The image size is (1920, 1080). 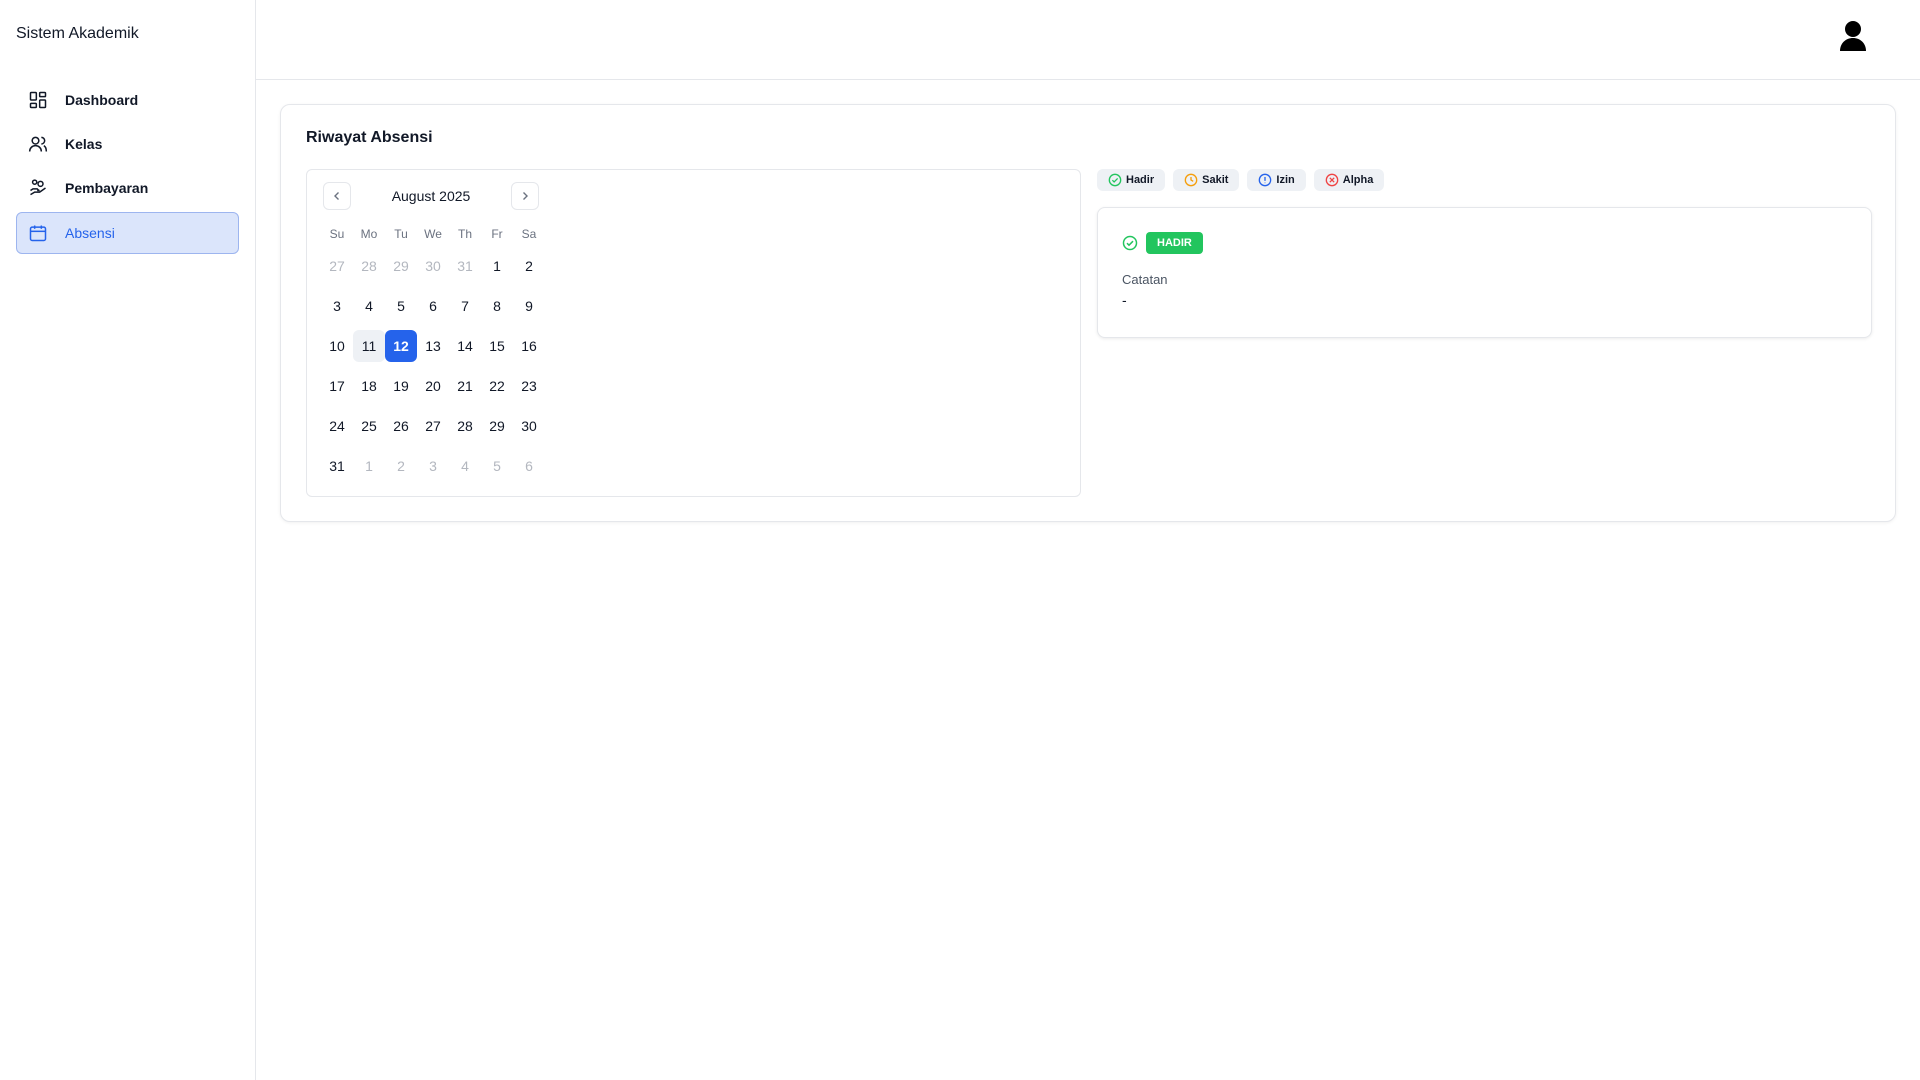 What do you see at coordinates (1174, 243) in the screenshot?
I see `status-badge: HADIR` at bounding box center [1174, 243].